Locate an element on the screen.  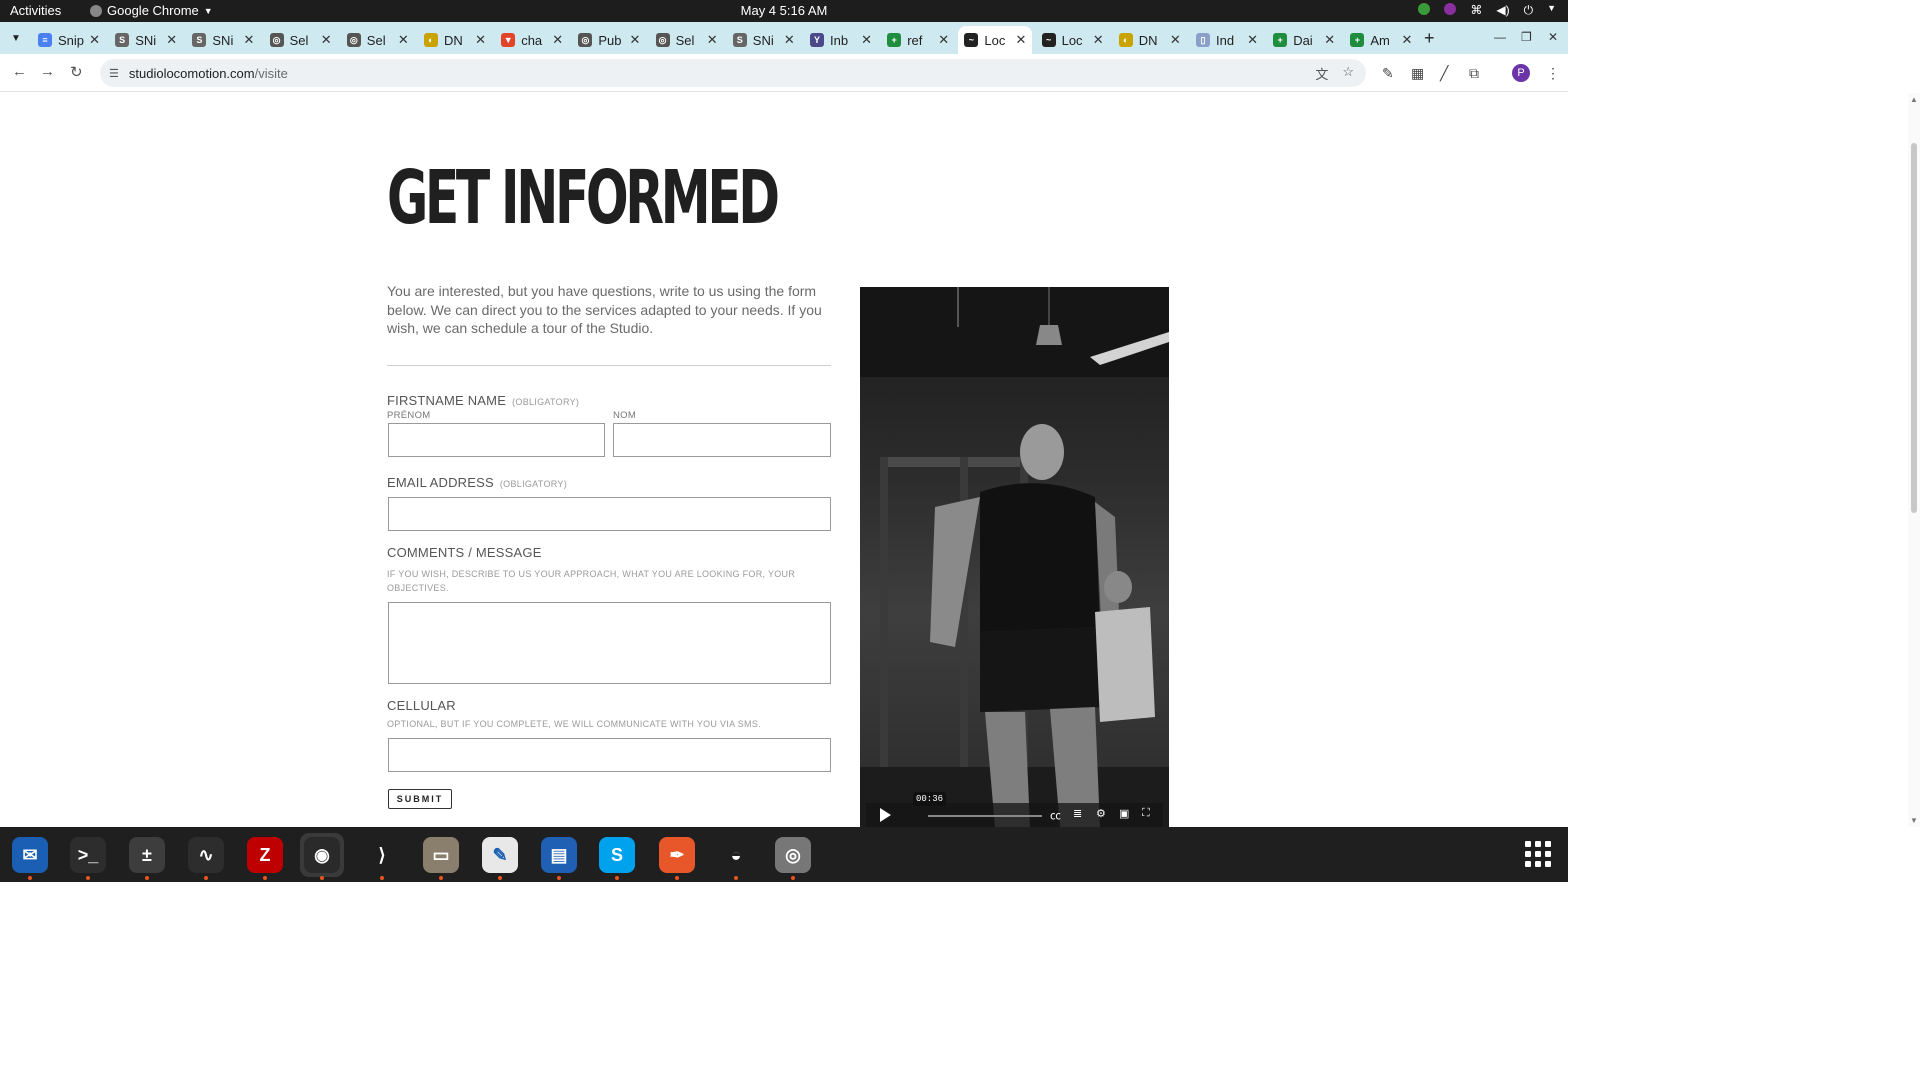
fullscreen-icon: ⛶ is located at coordinates (1146, 813).